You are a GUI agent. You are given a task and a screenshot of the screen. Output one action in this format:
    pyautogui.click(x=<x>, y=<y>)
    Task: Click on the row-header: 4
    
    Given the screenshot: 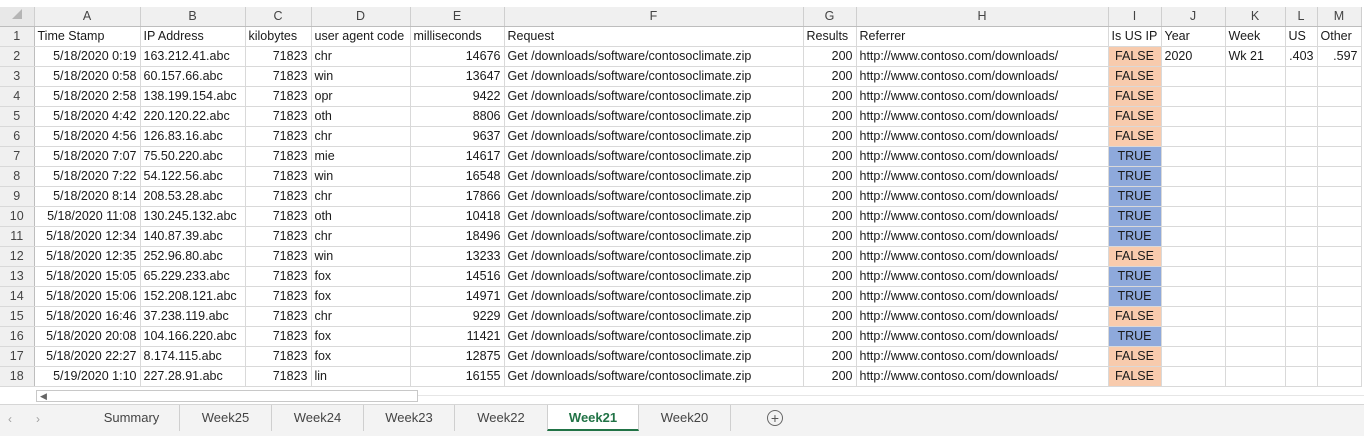 What is the action you would take?
    pyautogui.click(x=17, y=96)
    